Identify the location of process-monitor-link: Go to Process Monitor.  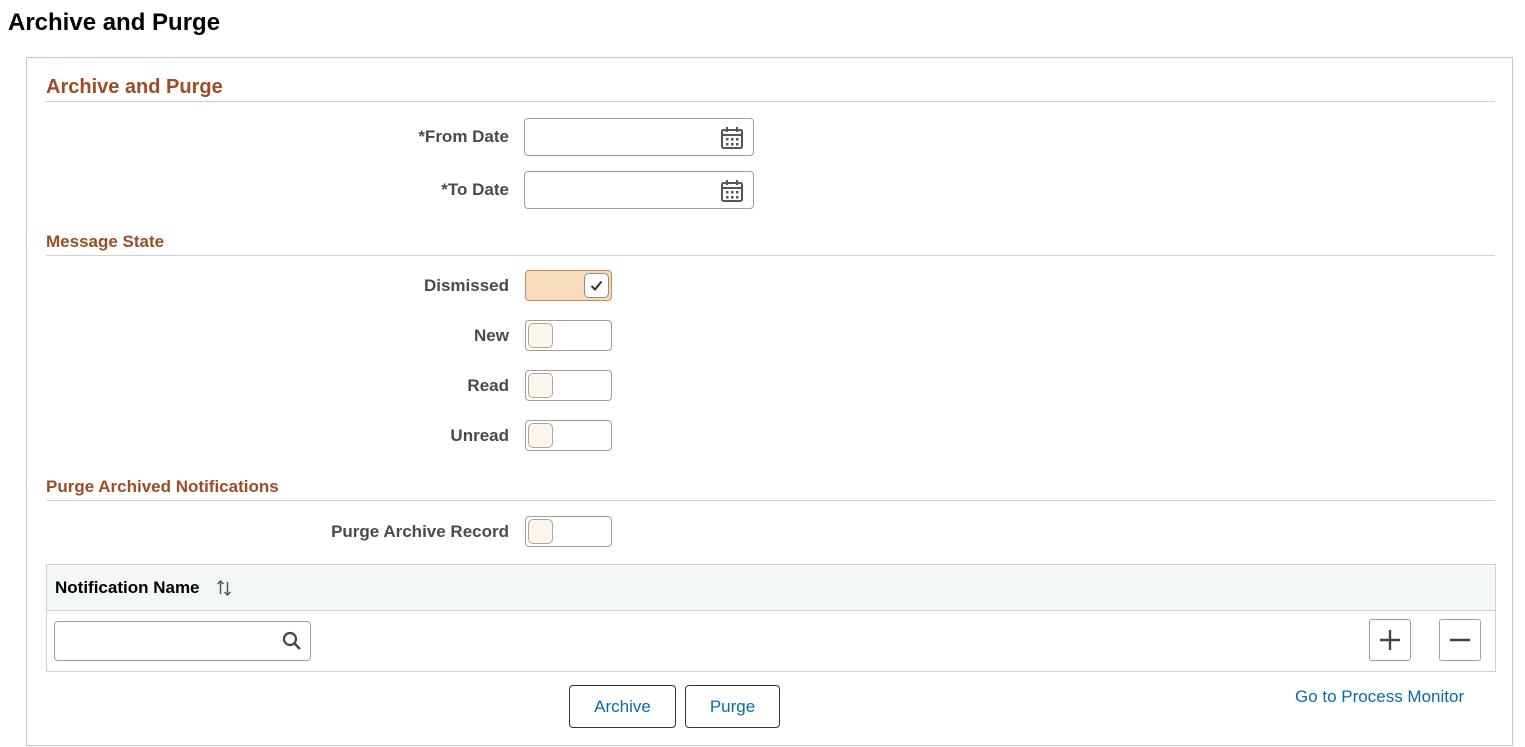
(1379, 697).